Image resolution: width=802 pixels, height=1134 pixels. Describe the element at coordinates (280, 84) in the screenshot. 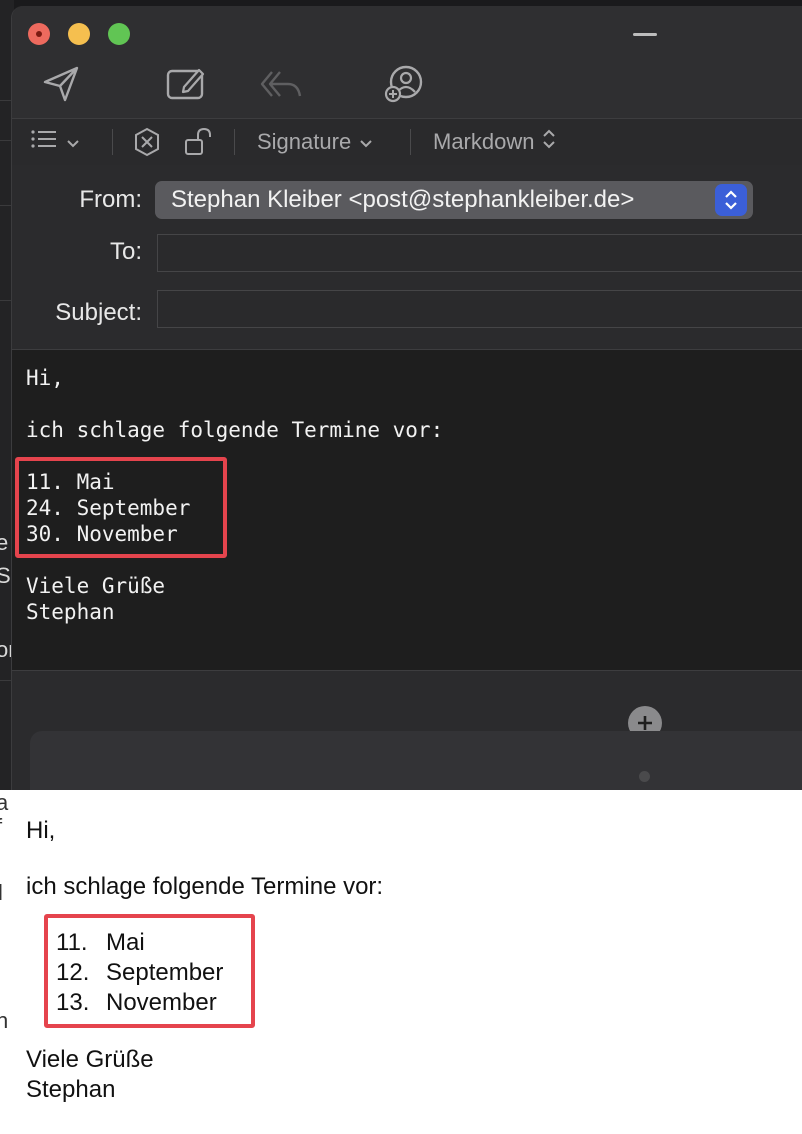

I see `reply-all-icon` at that location.